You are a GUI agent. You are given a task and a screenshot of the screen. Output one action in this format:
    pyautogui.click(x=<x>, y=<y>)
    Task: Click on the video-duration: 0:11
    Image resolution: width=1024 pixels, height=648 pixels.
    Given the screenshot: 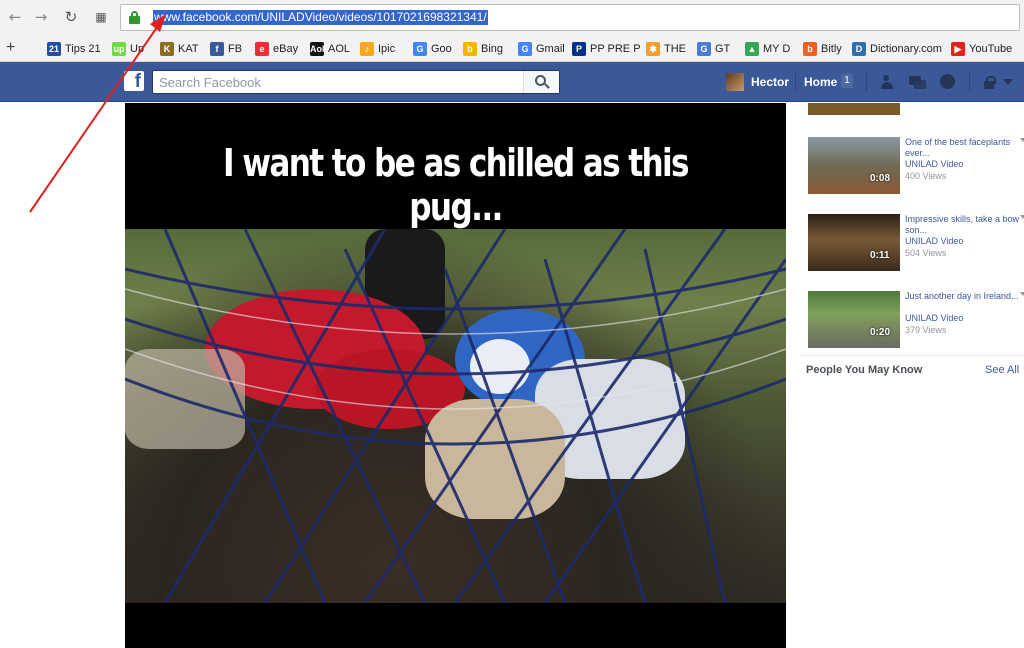 What is the action you would take?
    pyautogui.click(x=880, y=255)
    